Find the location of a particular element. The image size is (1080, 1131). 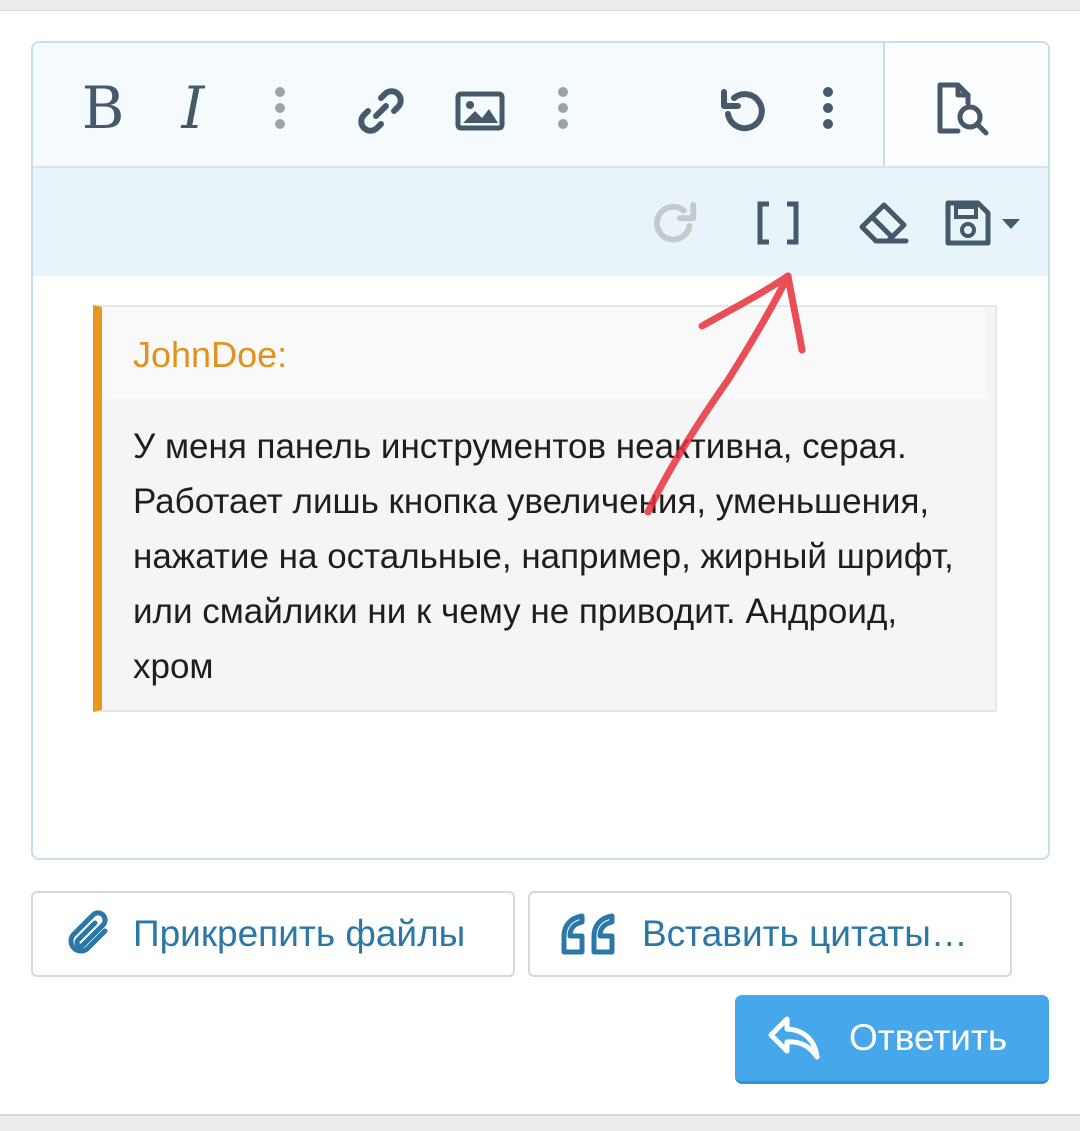

bbcode-toggle-button is located at coordinates (778, 223).